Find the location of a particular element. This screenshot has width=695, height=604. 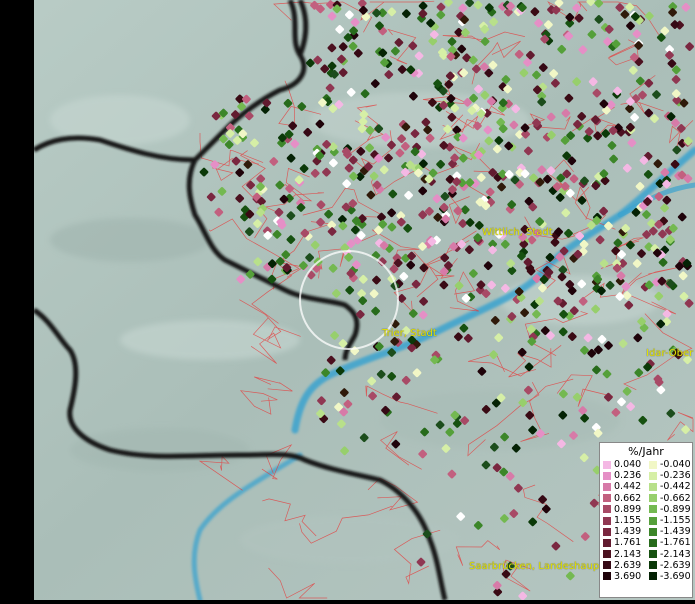

legend-entry-negative: -1.761 is located at coordinates (669, 542).